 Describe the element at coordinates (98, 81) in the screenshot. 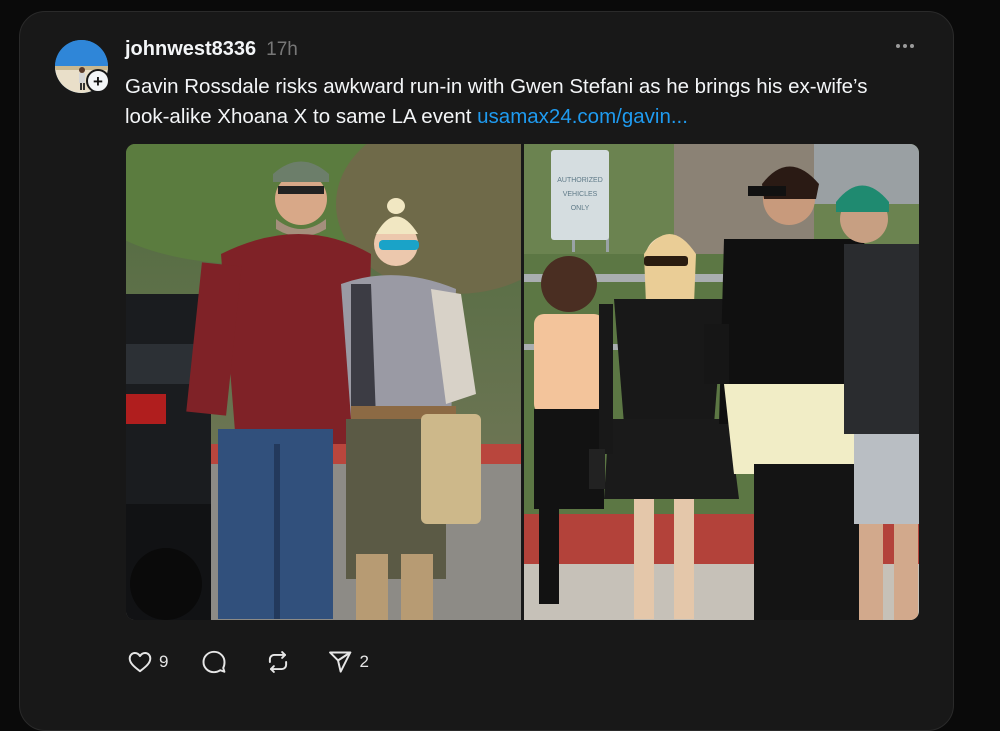

I see `follow-plus-icon: +` at that location.